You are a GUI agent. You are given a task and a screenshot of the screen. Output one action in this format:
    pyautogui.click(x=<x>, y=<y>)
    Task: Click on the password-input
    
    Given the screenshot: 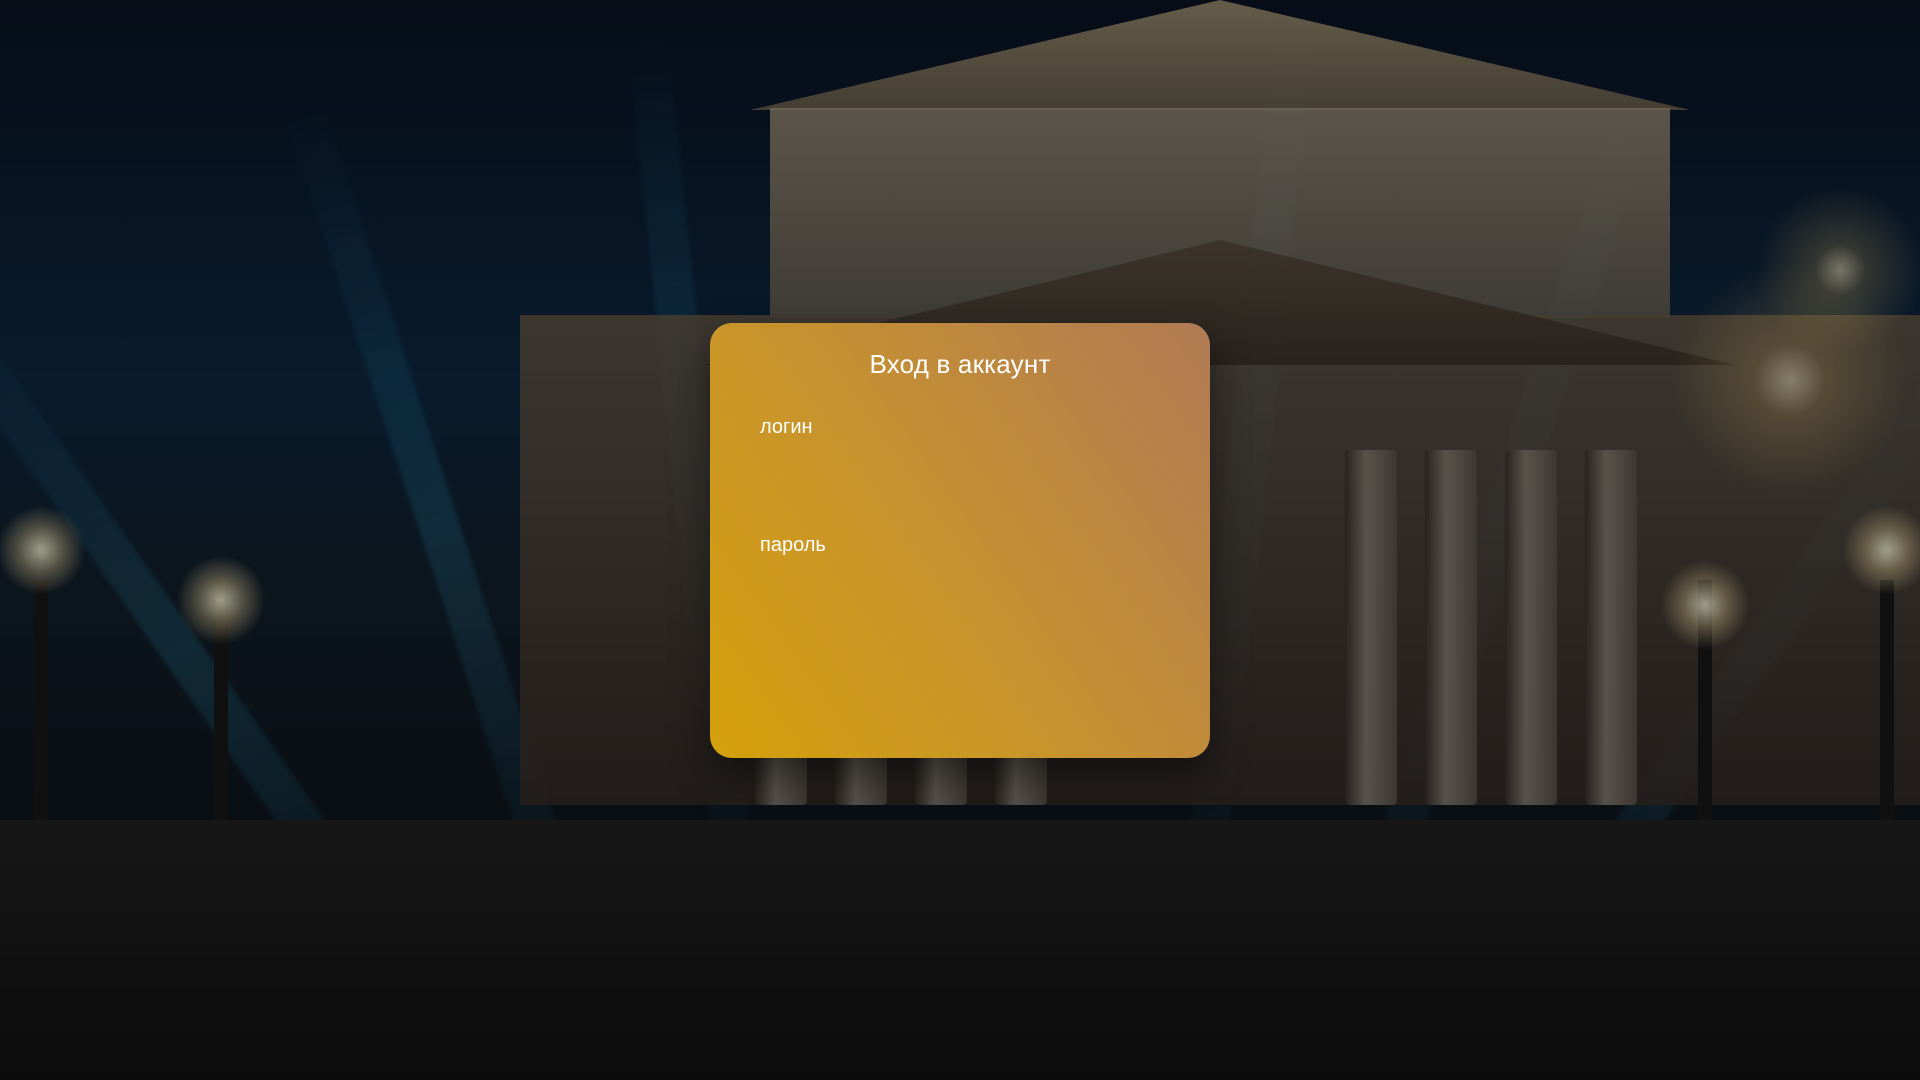 What is the action you would take?
    pyautogui.click(x=962, y=580)
    